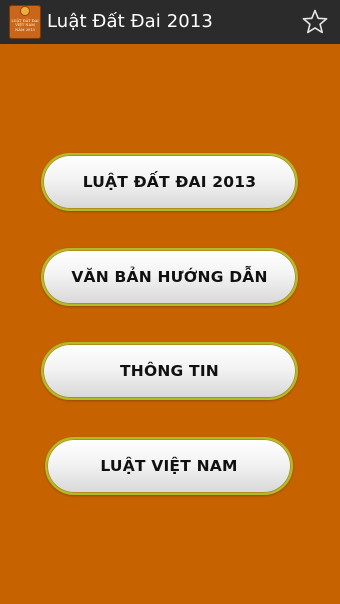  I want to click on van-ban-huong-dan-button: VĂN BẢN HƯỚNG DẪN, so click(169, 277).